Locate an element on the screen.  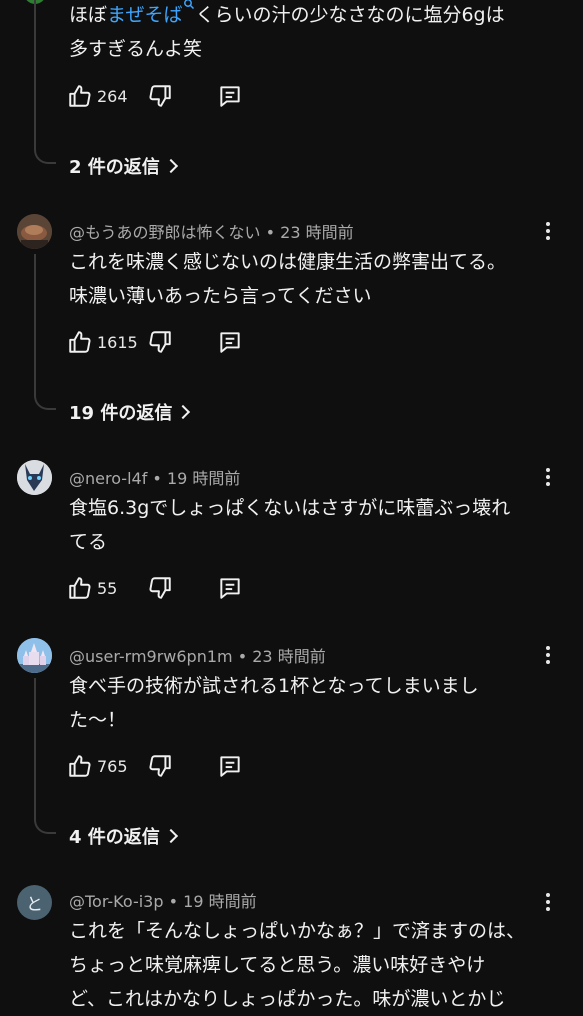
comment-text: これを味濃く感じないのは健康生活の弊害出てる。 味濃い薄いあったら言ってください is located at coordinates (288, 279).